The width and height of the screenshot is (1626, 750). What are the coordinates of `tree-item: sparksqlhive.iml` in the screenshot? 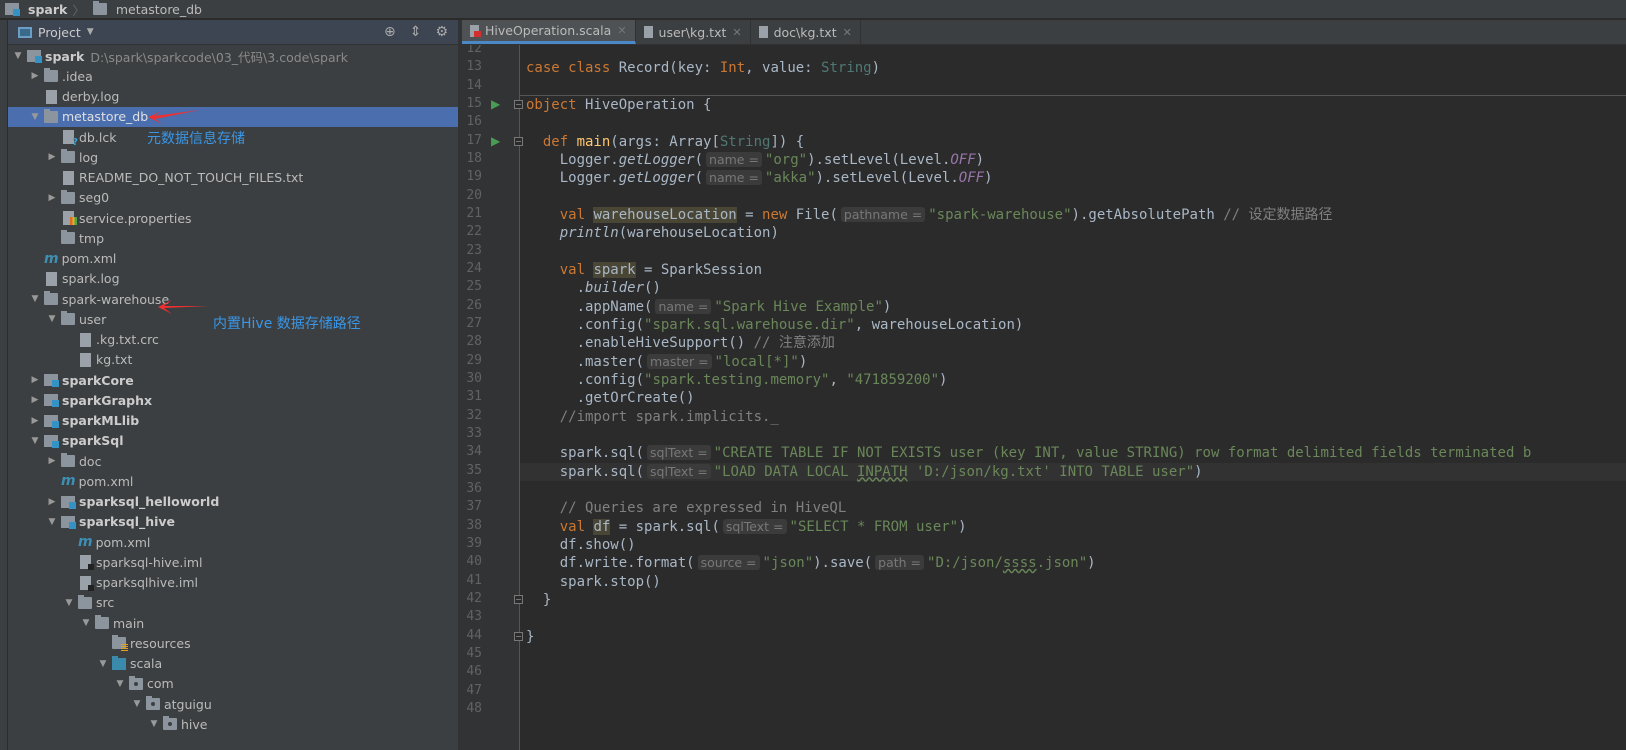 It's located at (233, 583).